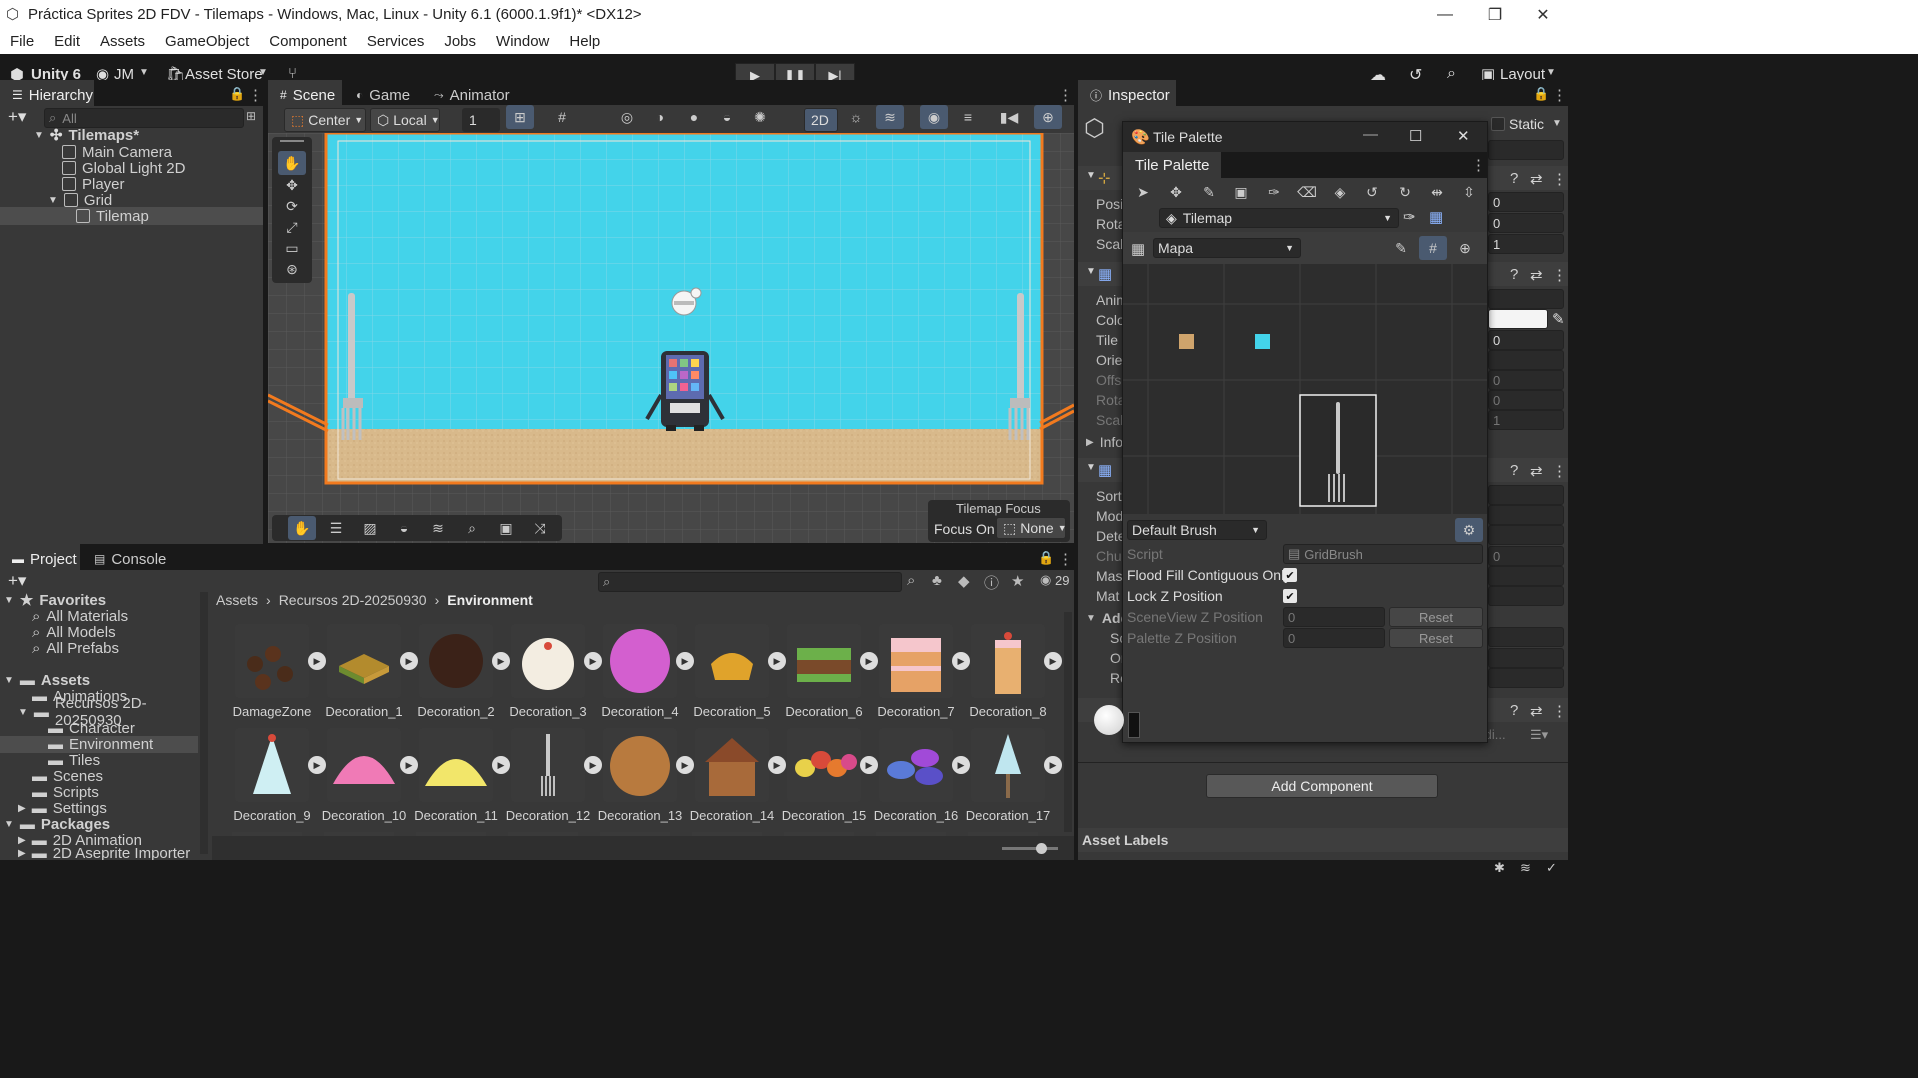  Describe the element at coordinates (325, 120) in the screenshot. I see `pivot-dropdown: ⬚ Center ▼` at that location.